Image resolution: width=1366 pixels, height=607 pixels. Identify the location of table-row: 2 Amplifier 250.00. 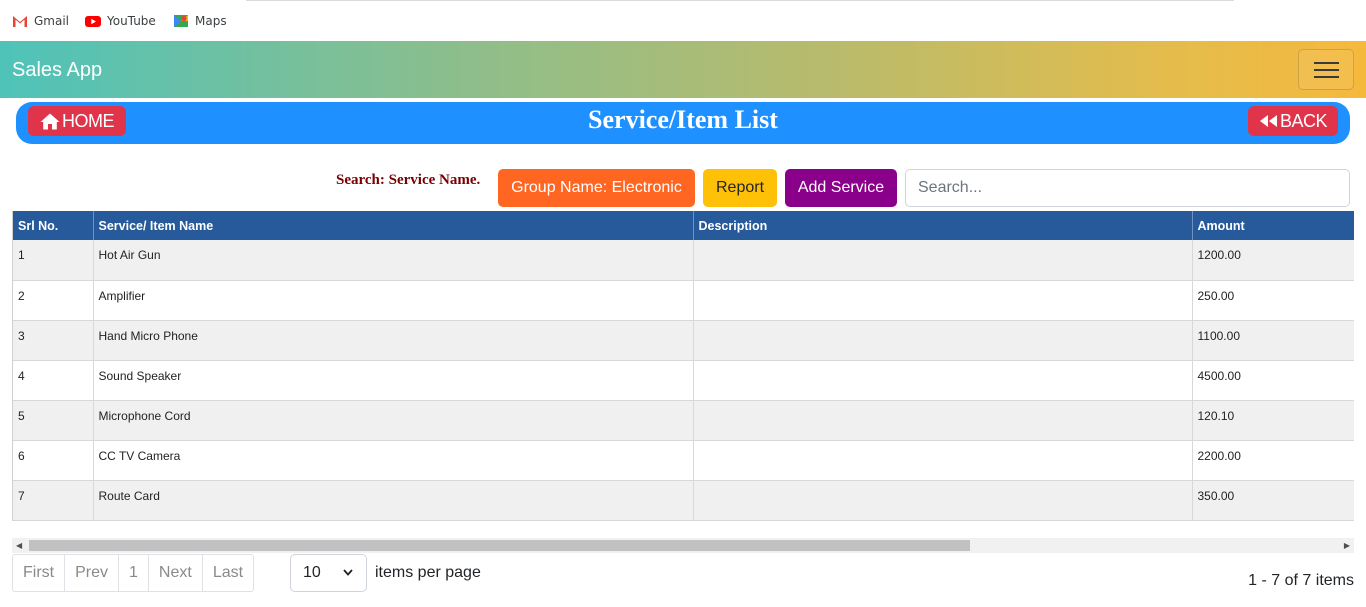
(683, 300).